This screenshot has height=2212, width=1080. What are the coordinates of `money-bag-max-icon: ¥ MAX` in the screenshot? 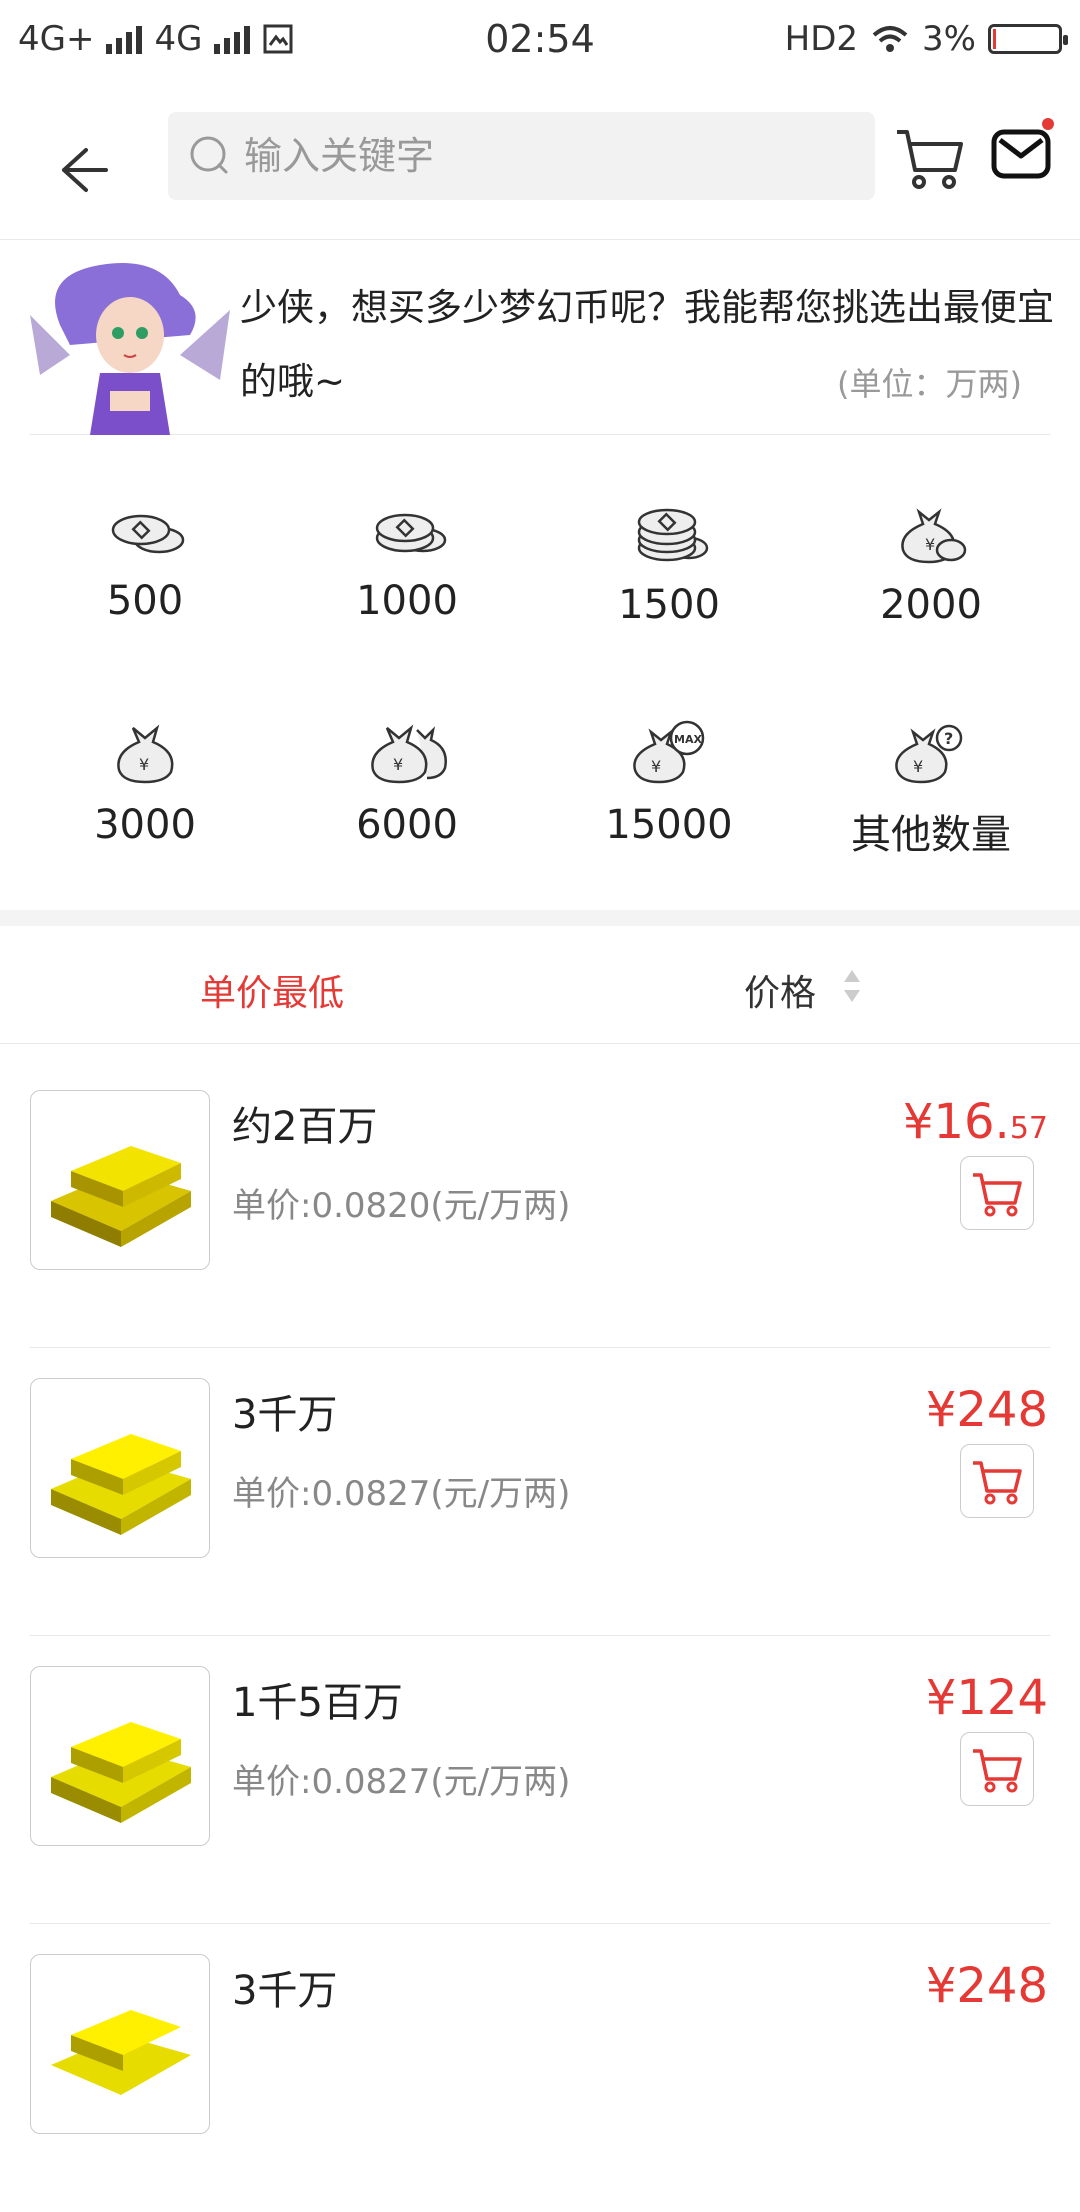 It's located at (669, 752).